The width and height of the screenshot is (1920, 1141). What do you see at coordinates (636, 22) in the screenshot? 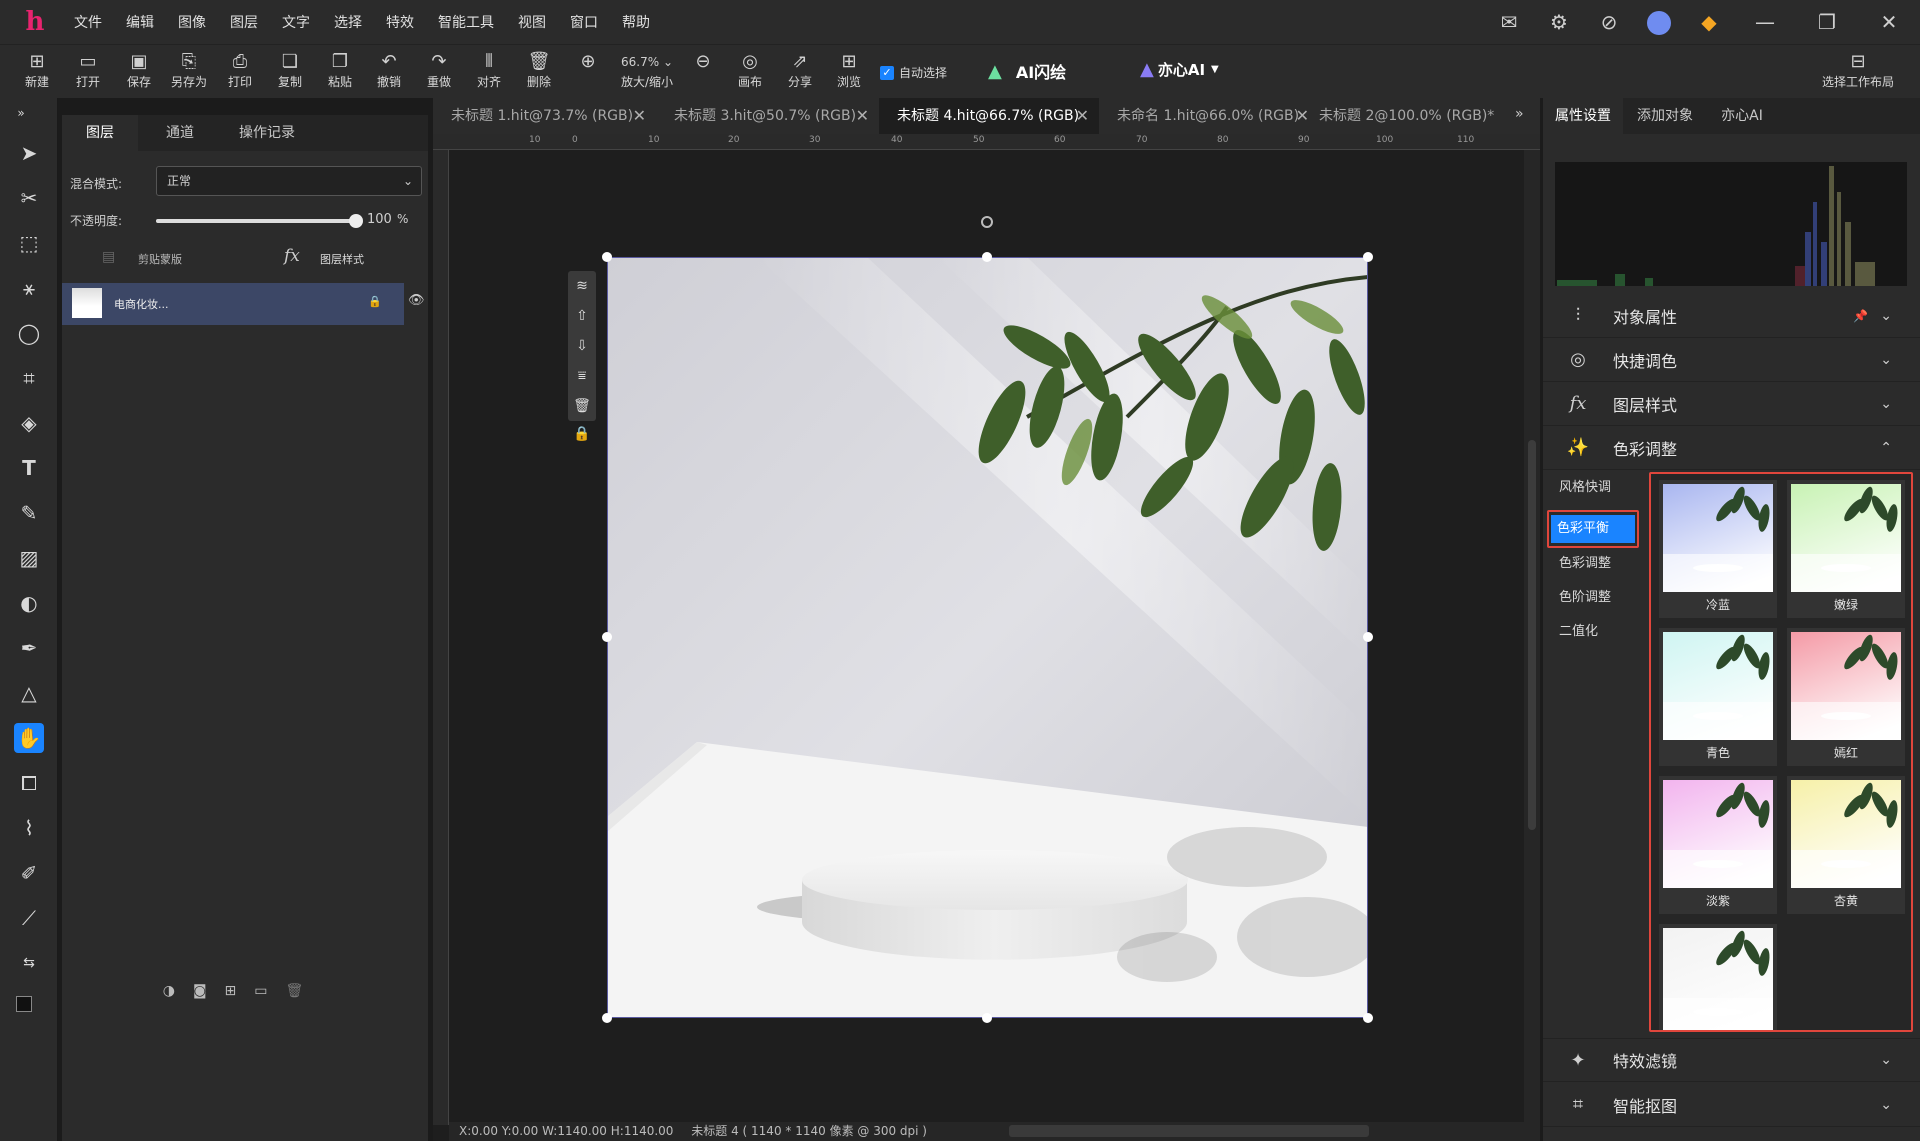
I see `menu-help: 帮助` at bounding box center [636, 22].